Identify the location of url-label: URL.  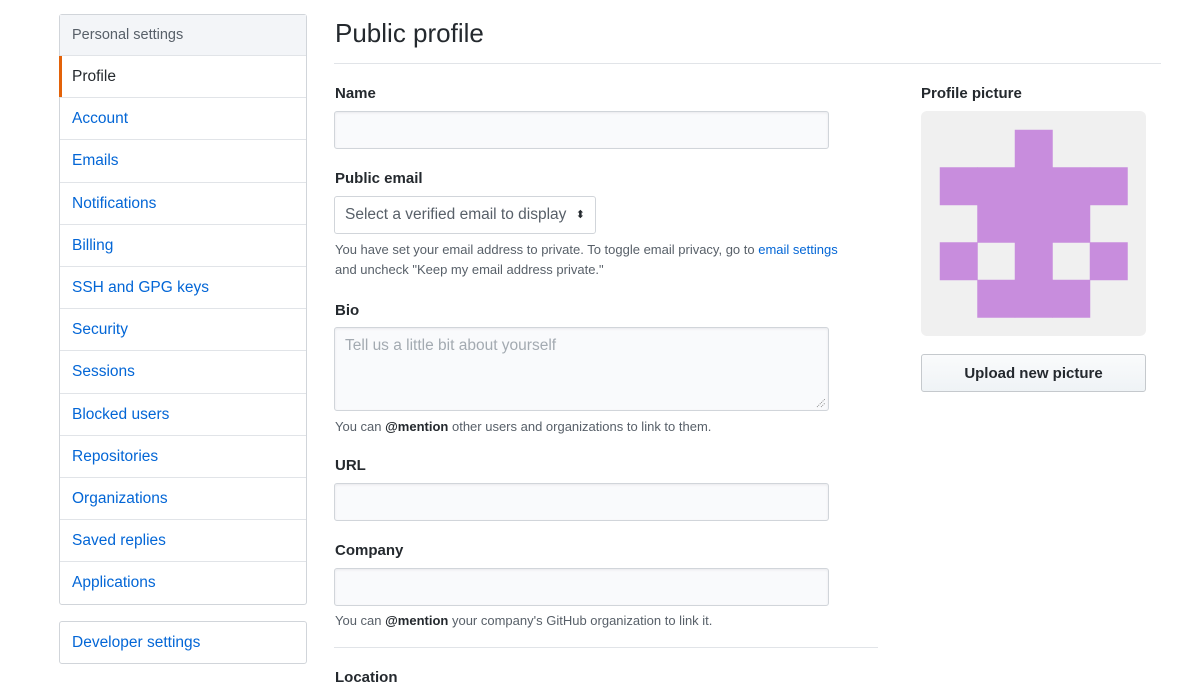
(350, 465).